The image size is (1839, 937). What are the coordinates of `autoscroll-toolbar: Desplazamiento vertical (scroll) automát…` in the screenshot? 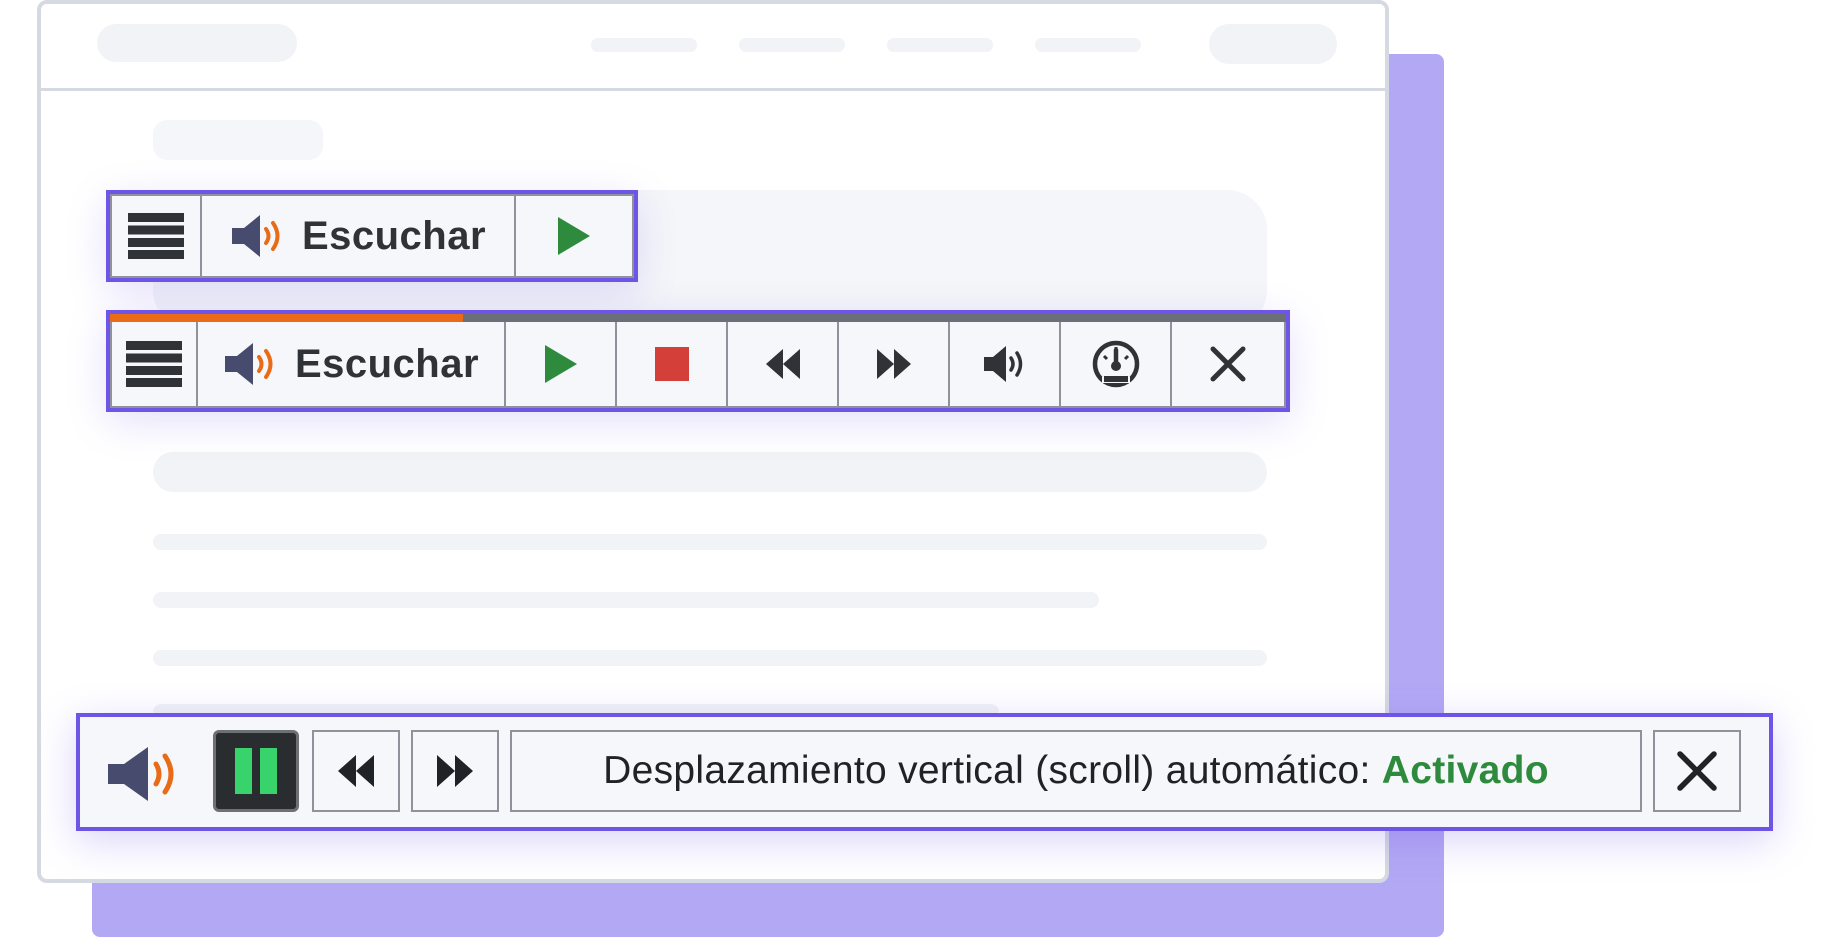 It's located at (924, 772).